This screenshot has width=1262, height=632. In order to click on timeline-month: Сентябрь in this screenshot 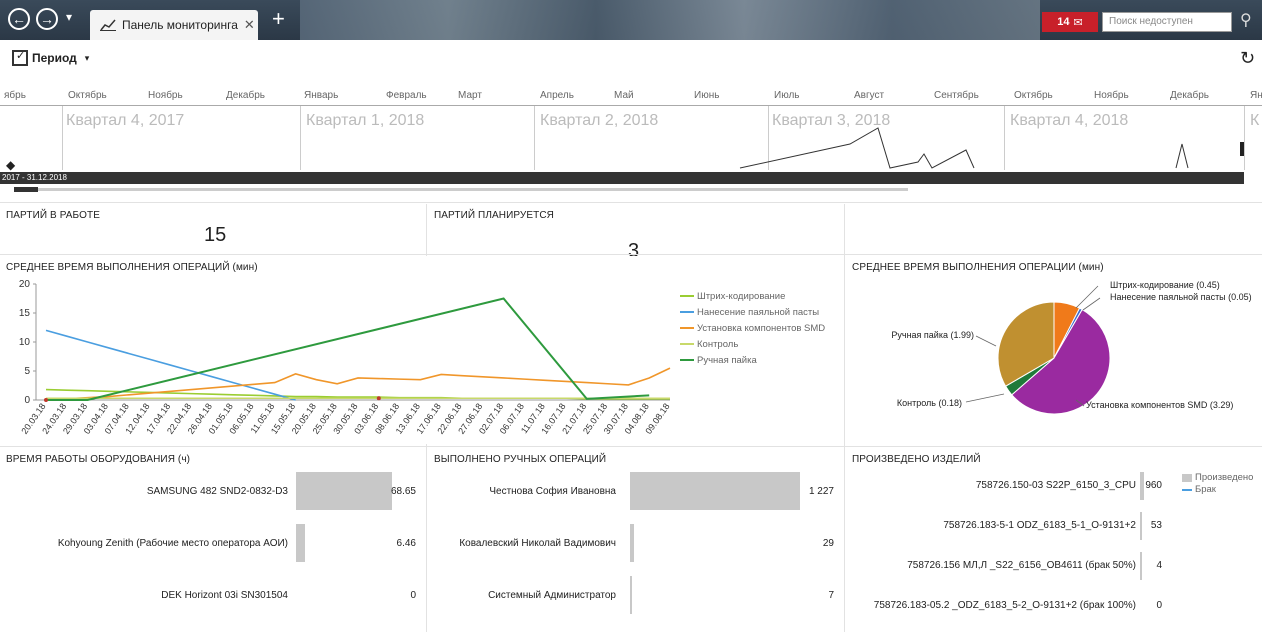, I will do `click(956, 95)`.